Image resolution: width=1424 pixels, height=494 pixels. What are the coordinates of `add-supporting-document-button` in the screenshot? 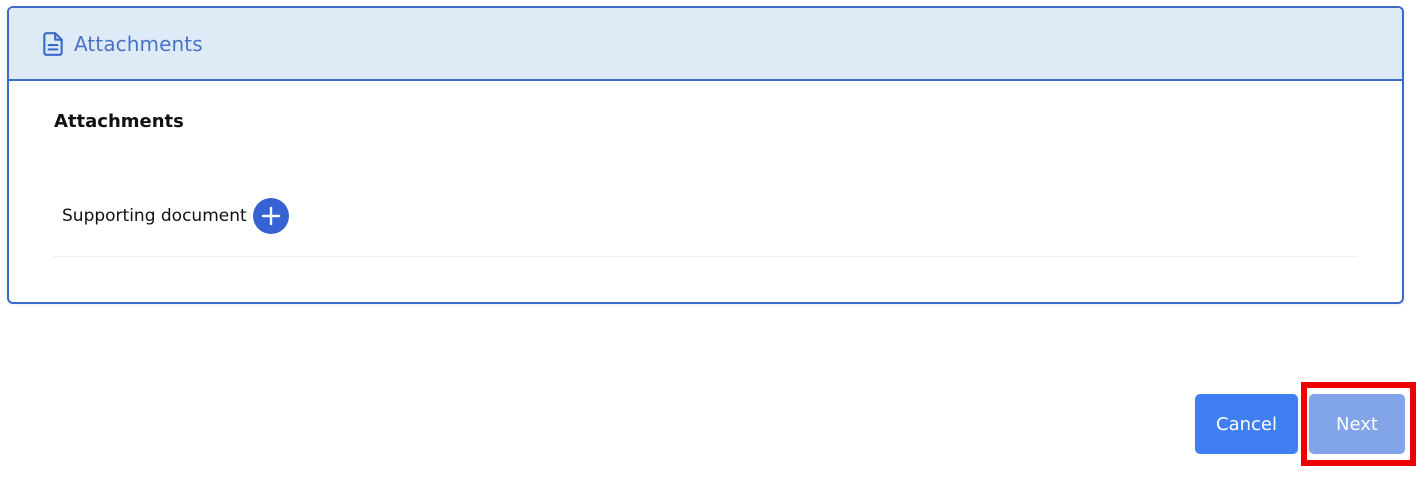 It's located at (270, 216).